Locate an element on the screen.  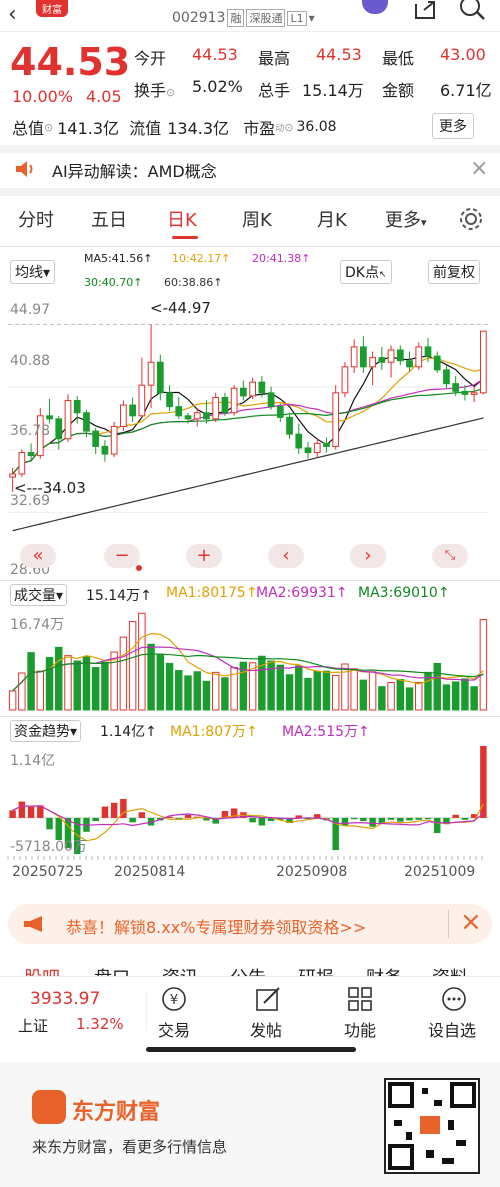
low-value: 43.00 is located at coordinates (463, 54).